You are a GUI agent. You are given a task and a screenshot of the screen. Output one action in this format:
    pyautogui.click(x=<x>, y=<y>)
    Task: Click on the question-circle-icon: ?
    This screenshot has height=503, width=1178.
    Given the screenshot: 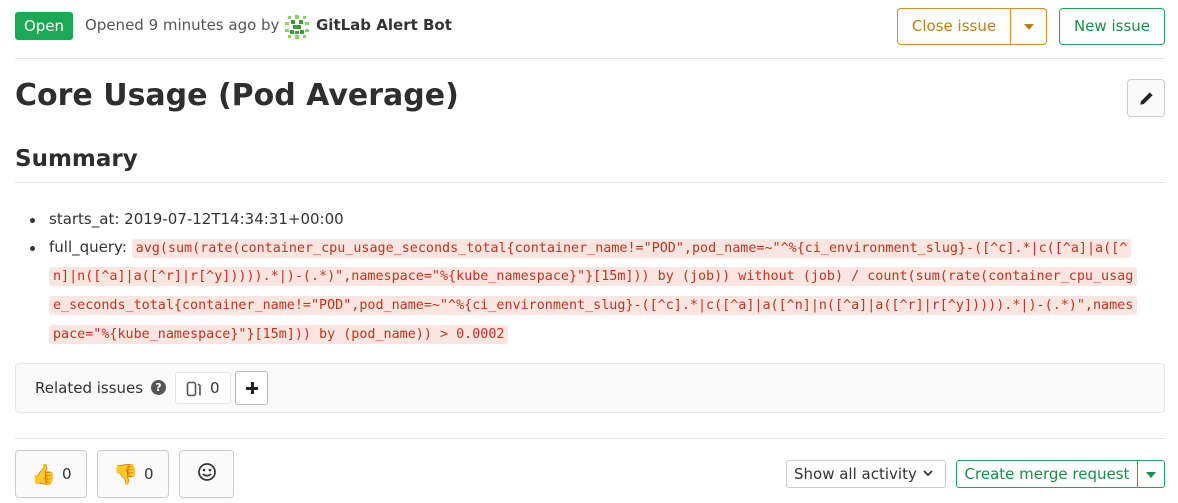 What is the action you would take?
    pyautogui.click(x=158, y=387)
    